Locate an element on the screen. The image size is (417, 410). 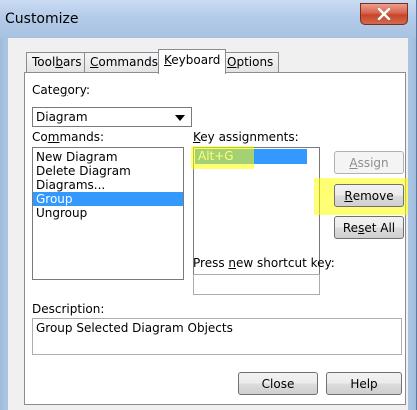
reset-all-button: Re s et All is located at coordinates (369, 227).